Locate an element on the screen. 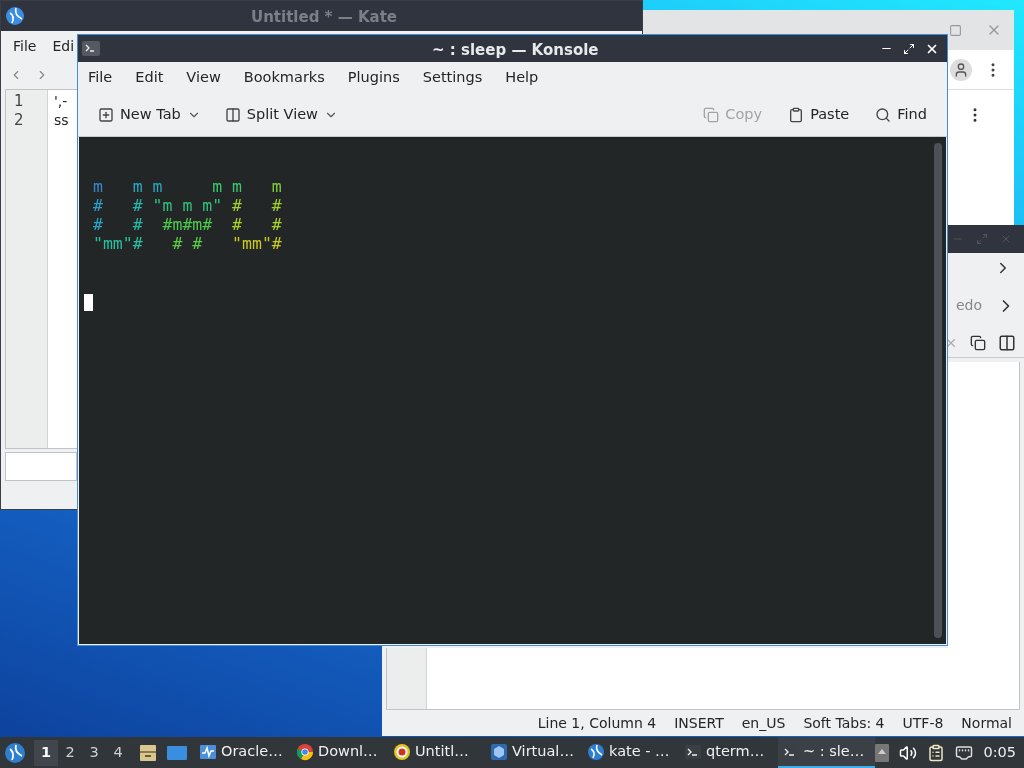 The width and height of the screenshot is (1024, 768). window-title: Untitled * — Kate is located at coordinates (324, 17).